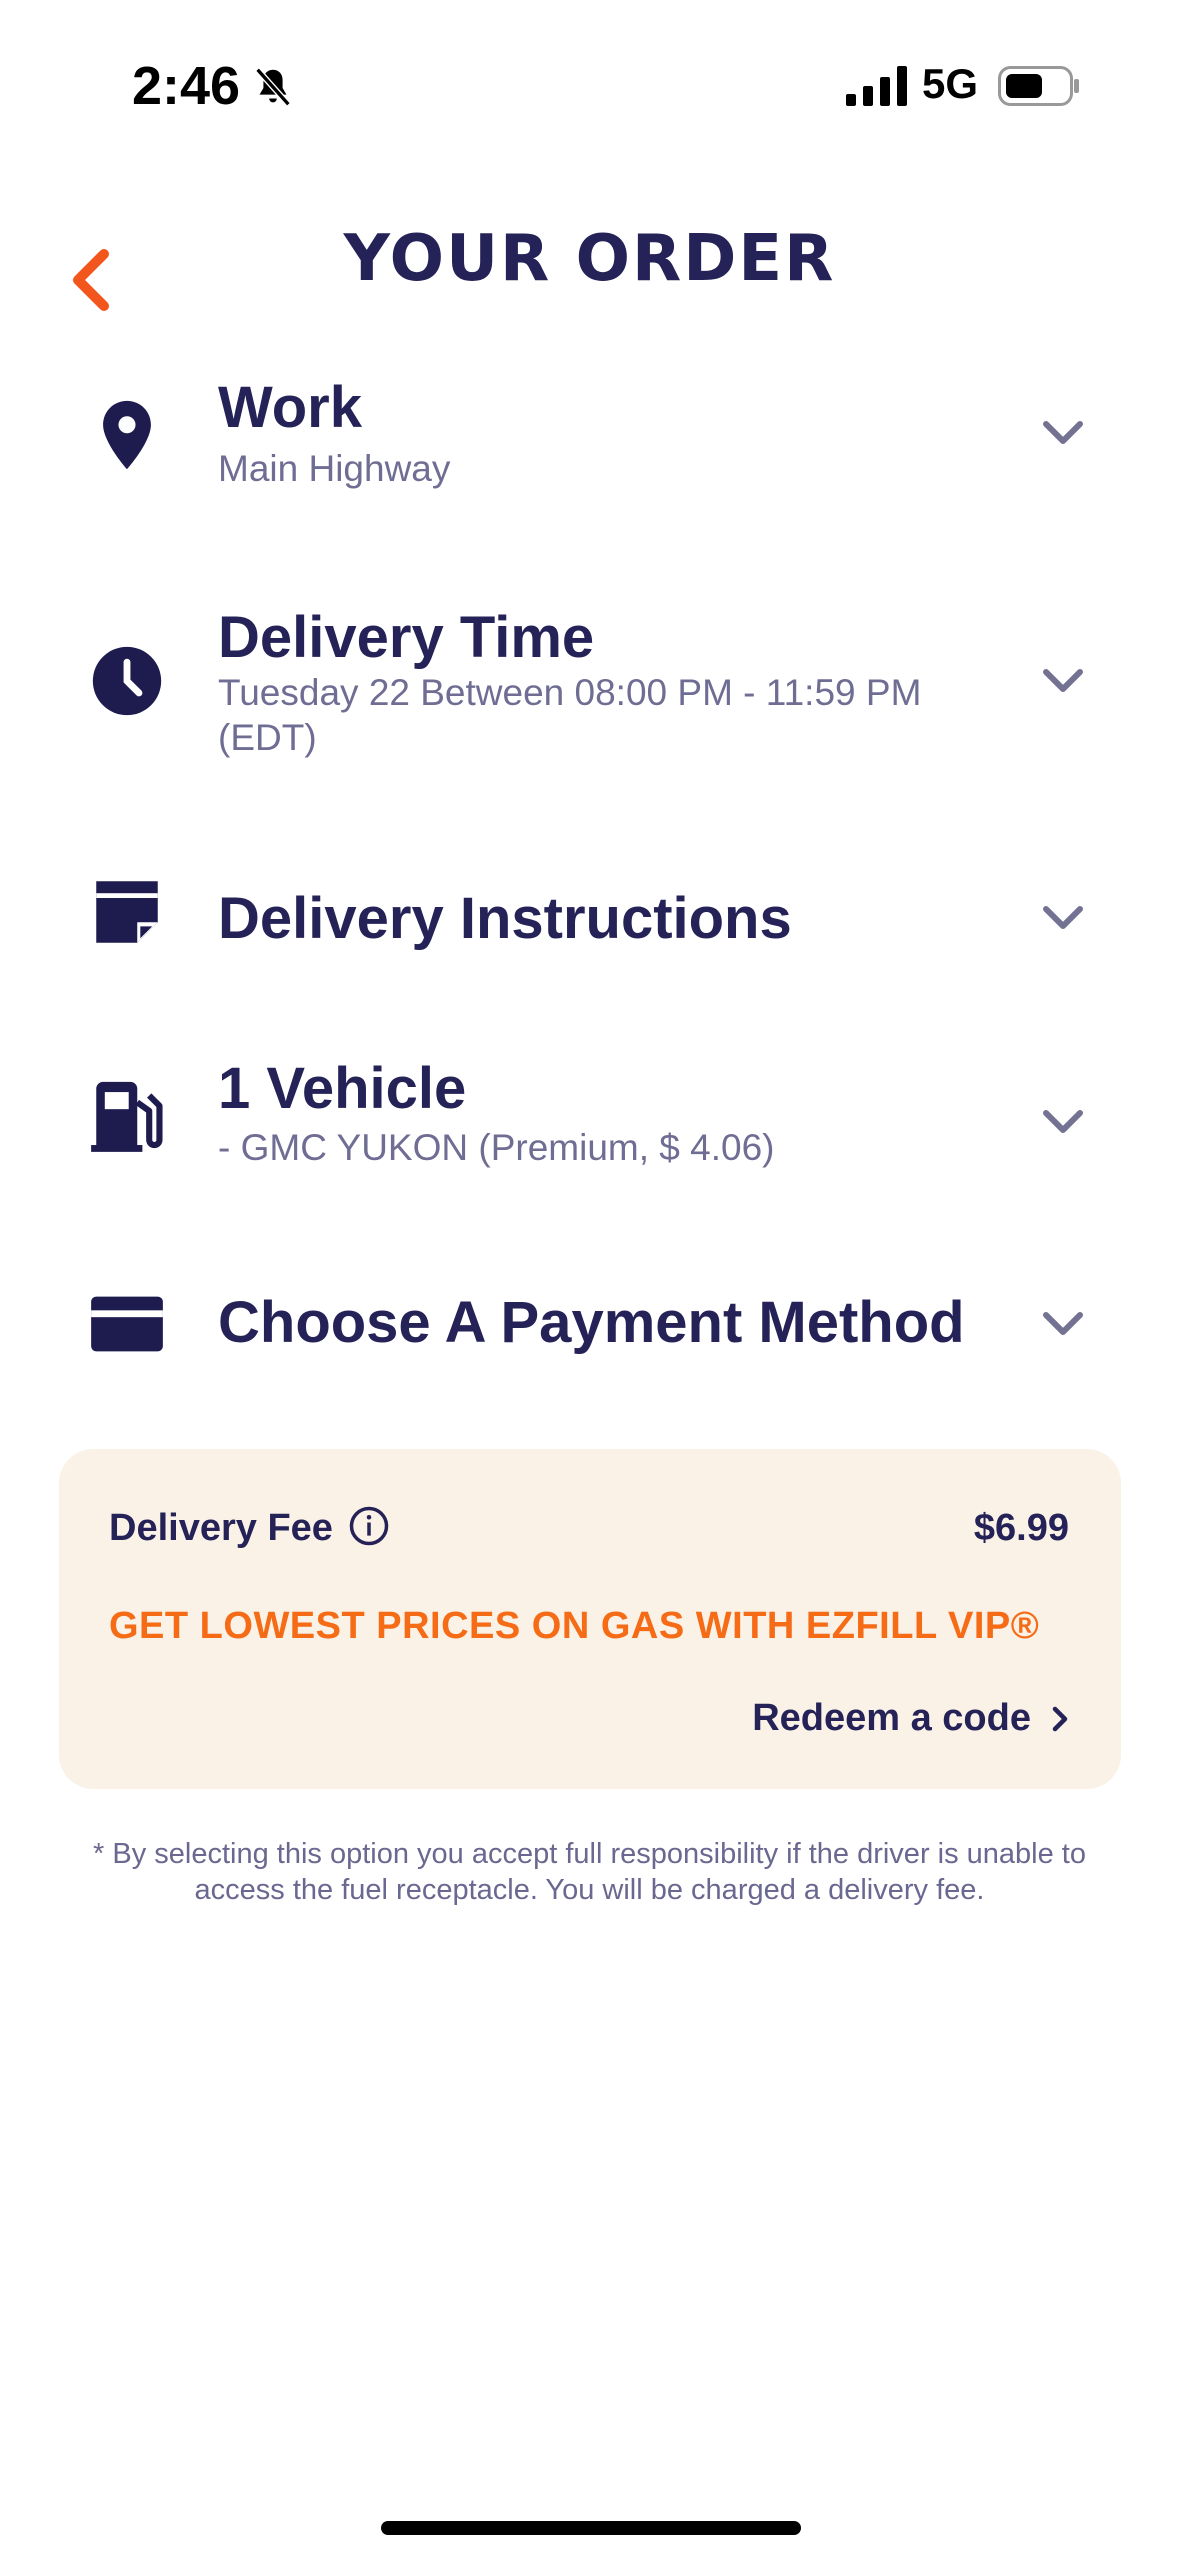  Describe the element at coordinates (127, 912) in the screenshot. I see `note-icon` at that location.